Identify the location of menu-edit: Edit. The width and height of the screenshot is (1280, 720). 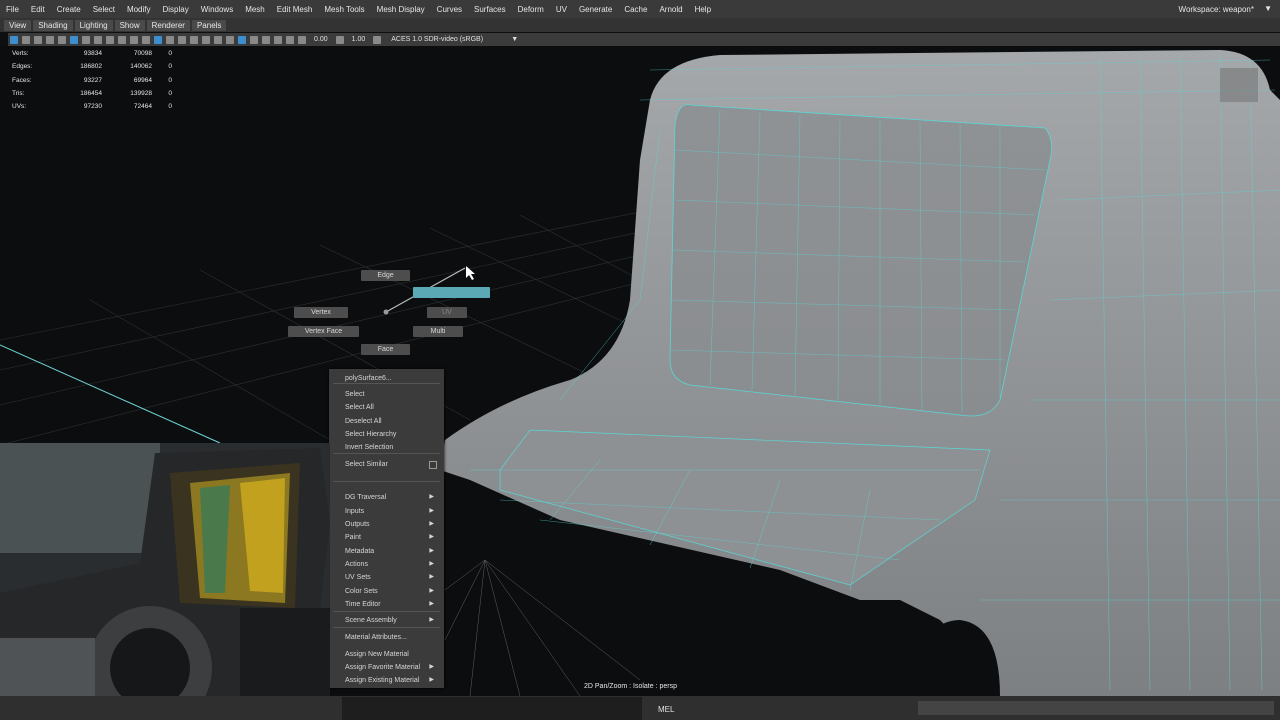
(38, 9).